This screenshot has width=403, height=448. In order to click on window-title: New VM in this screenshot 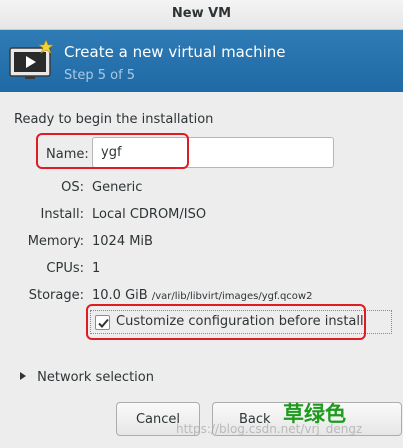, I will do `click(201, 13)`.